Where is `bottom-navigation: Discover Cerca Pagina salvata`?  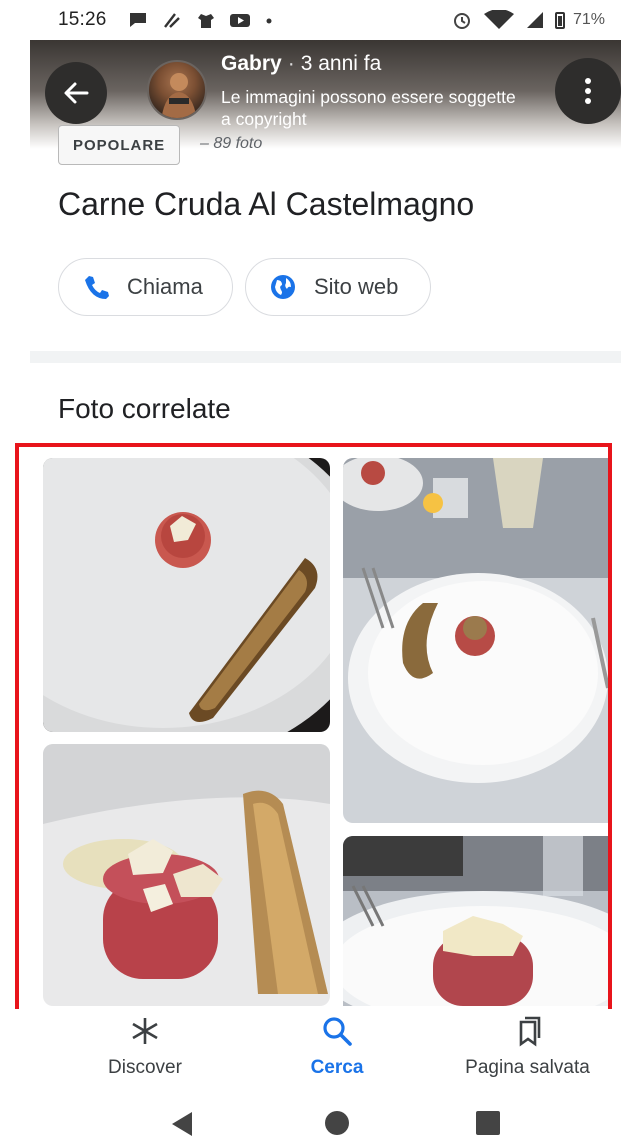 bottom-navigation: Discover Cerca Pagina salvata is located at coordinates (310, 1050).